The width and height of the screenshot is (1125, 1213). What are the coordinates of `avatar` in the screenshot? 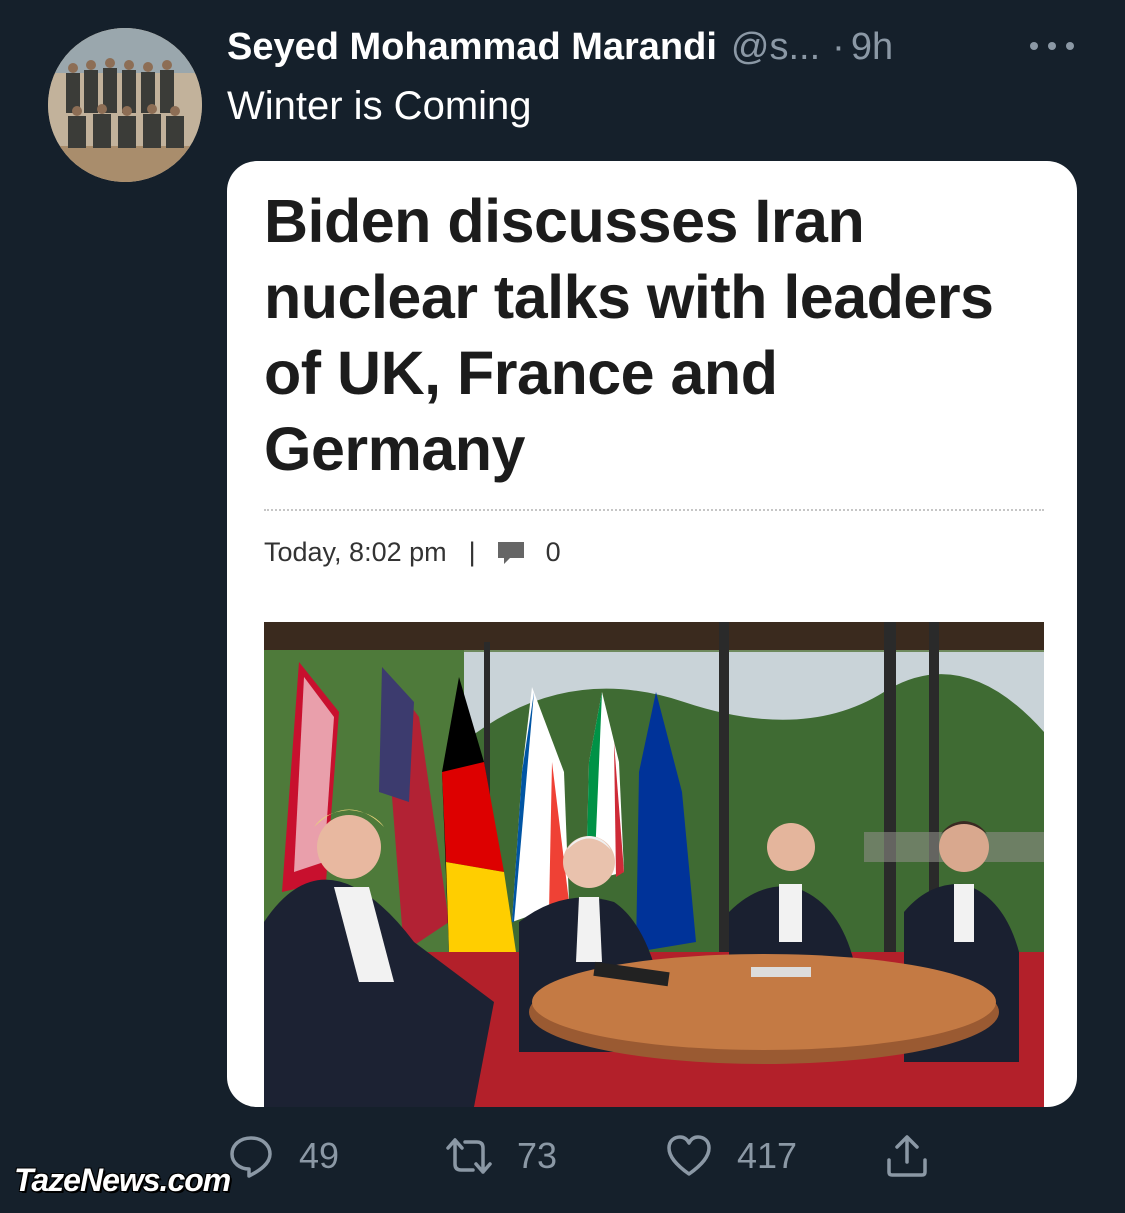 It's located at (125, 105).